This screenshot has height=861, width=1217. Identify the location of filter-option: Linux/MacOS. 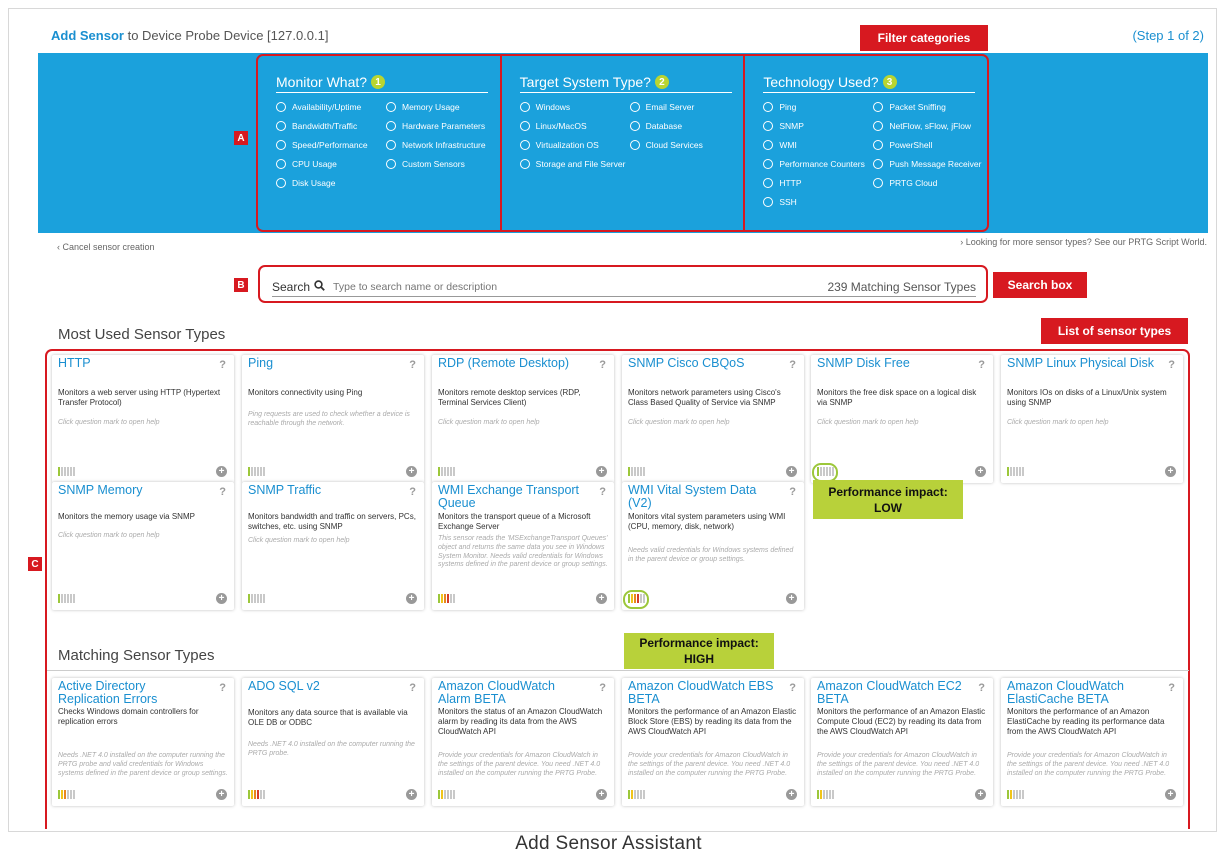
(574, 126).